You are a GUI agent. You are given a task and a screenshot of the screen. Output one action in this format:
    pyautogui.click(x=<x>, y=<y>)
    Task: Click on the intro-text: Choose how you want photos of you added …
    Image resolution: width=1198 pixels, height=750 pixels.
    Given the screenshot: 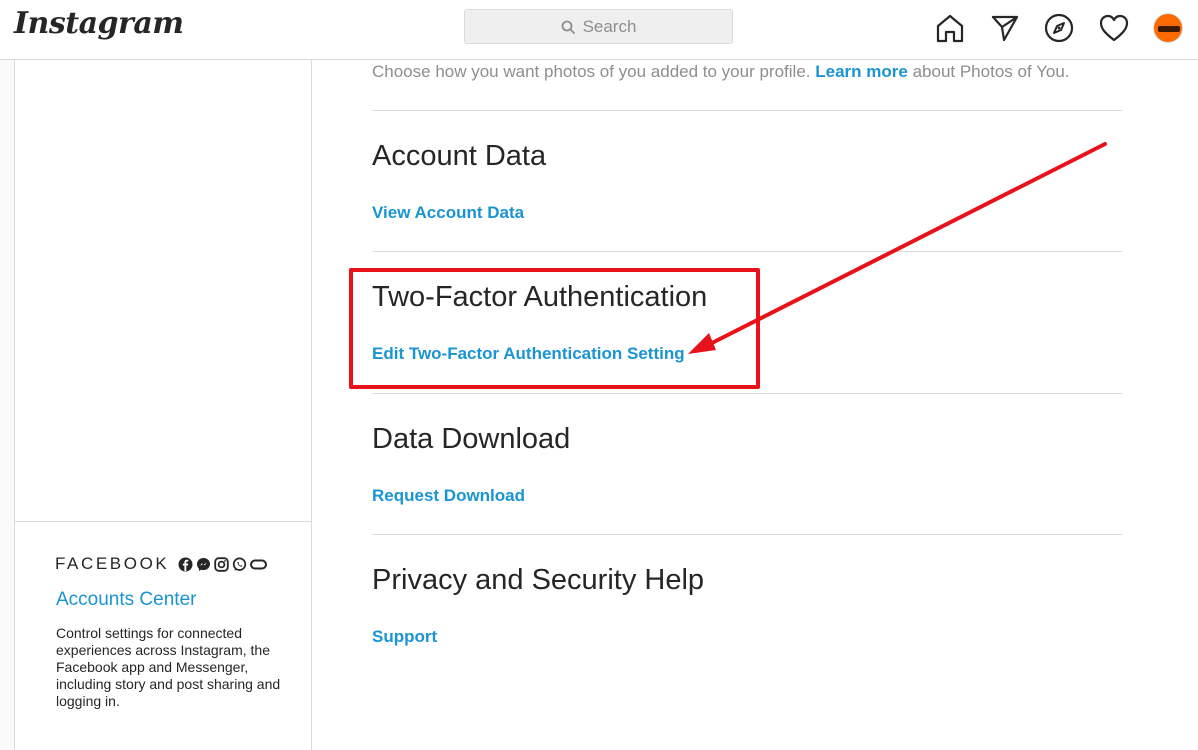 What is the action you would take?
    pyautogui.click(x=591, y=71)
    